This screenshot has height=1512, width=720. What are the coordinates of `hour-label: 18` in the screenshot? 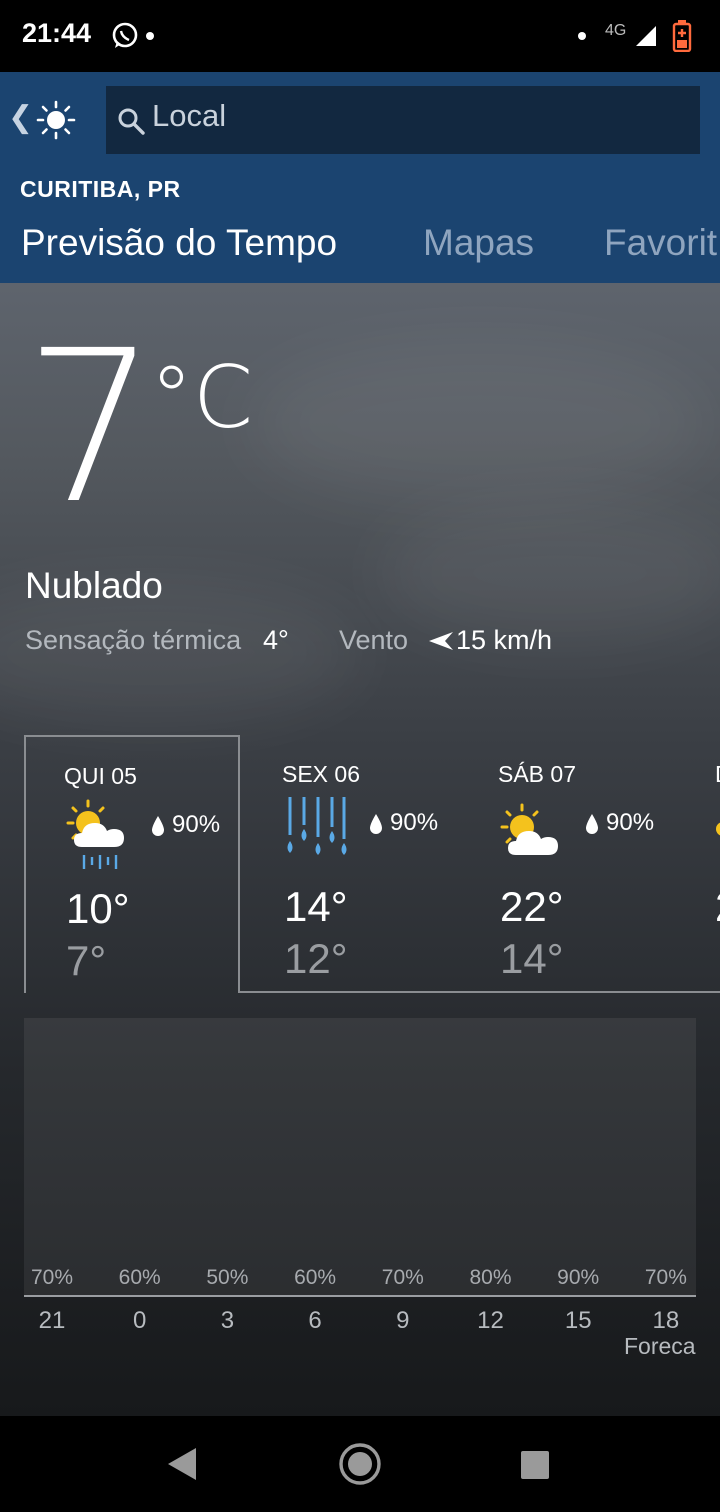 It's located at (666, 1320).